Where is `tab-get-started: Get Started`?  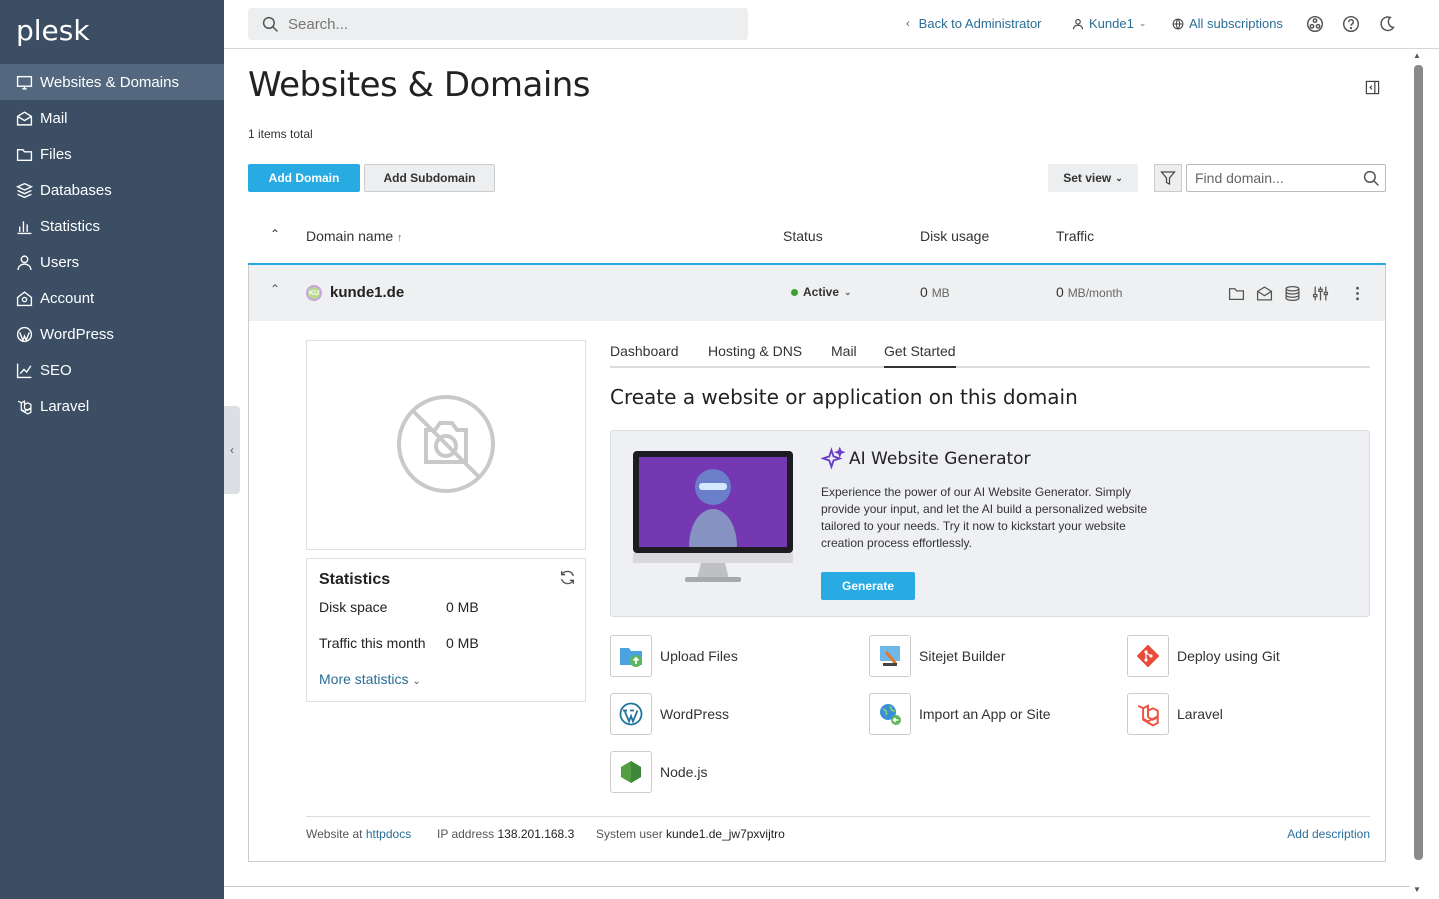 tab-get-started: Get Started is located at coordinates (920, 355).